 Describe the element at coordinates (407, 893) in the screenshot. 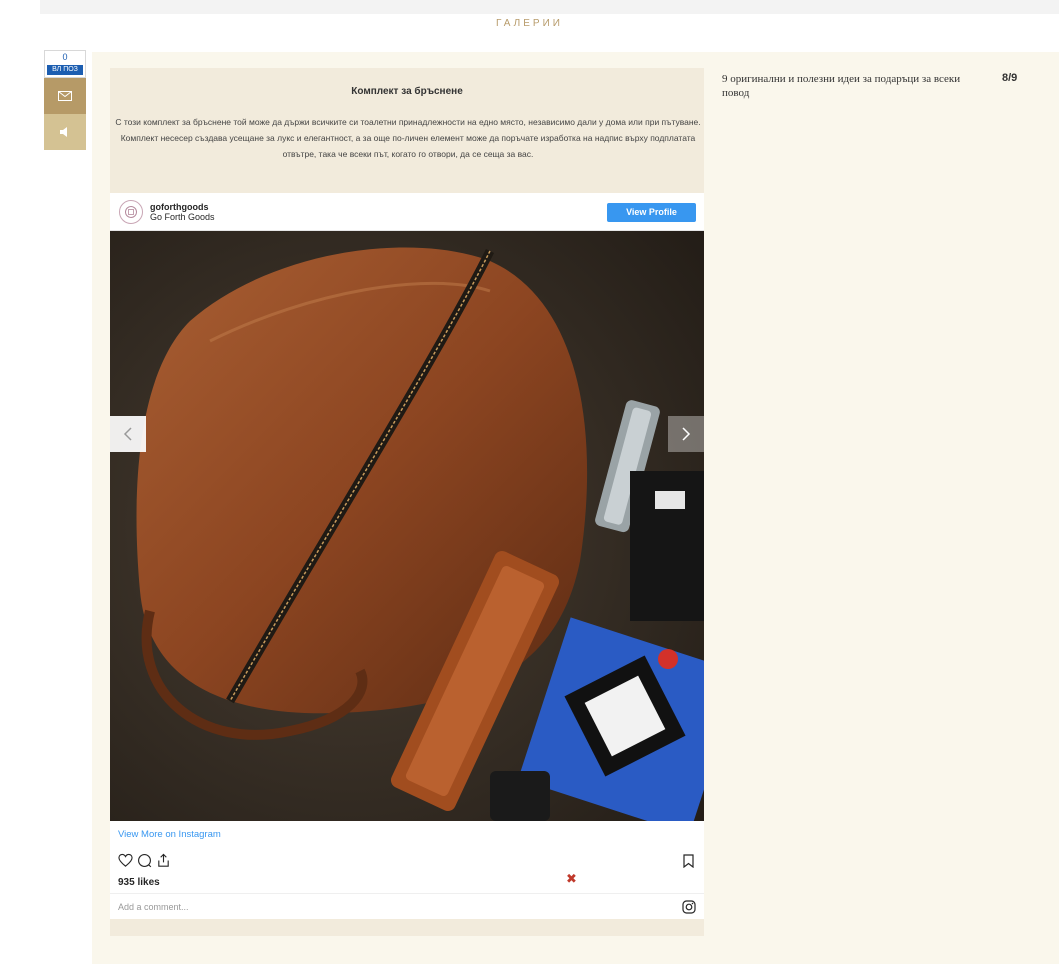

I see `footer-divider` at that location.